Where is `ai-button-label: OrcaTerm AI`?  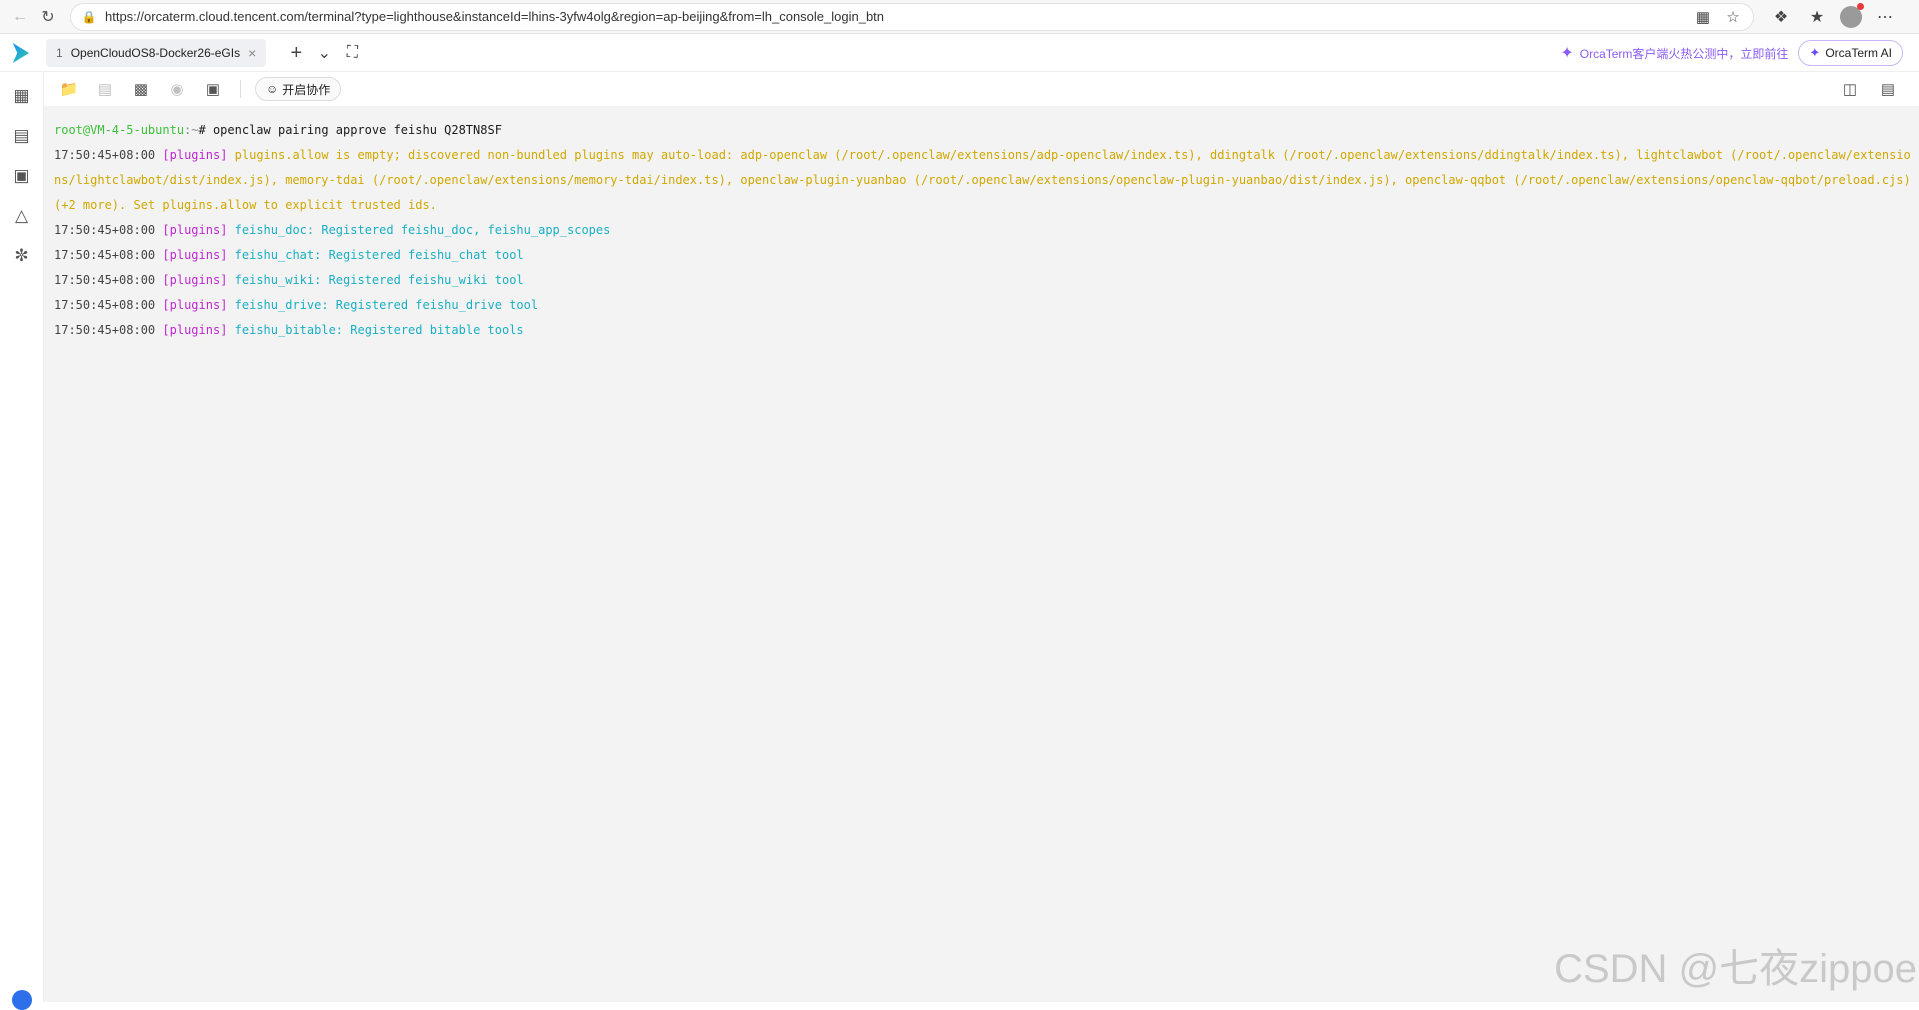
ai-button-label: OrcaTerm AI is located at coordinates (1858, 53).